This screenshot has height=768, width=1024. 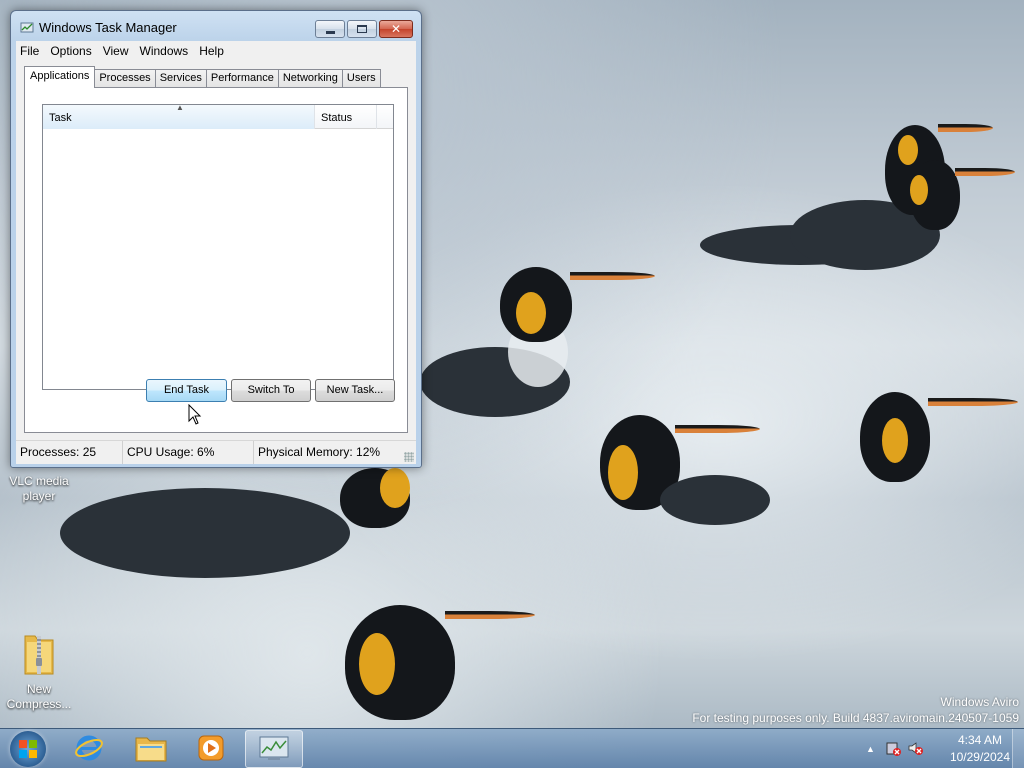 I want to click on window-title: Windows Task Manager, so click(x=108, y=27).